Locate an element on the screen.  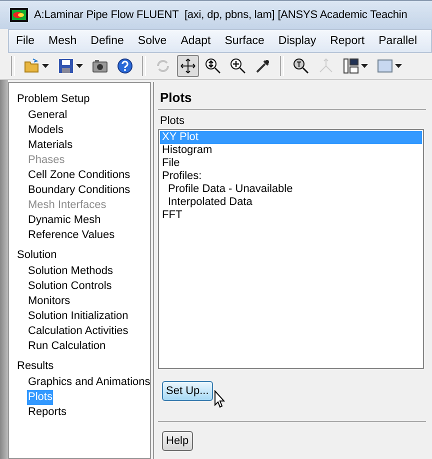
app-icon is located at coordinates (19, 15).